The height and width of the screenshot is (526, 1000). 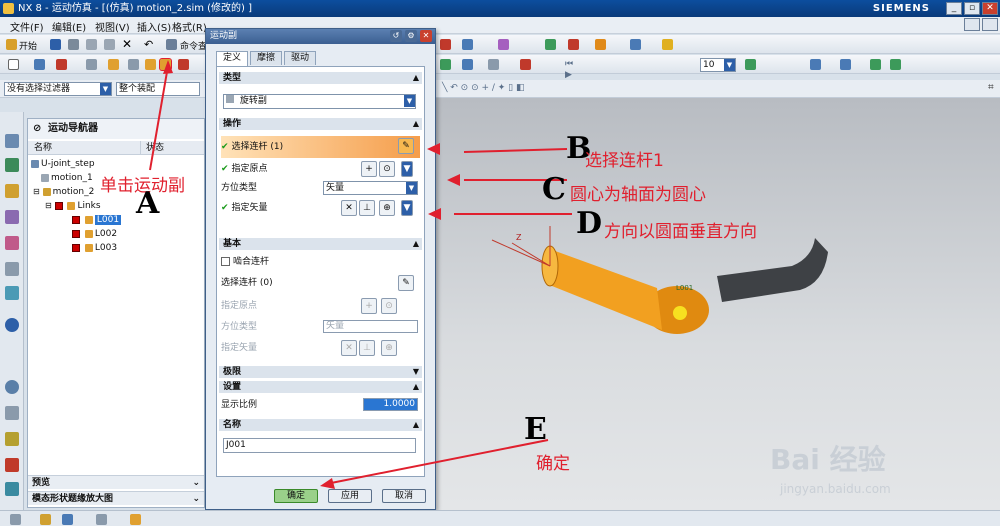 What do you see at coordinates (624, 161) in the screenshot?
I see `annotation-b-text: 选择连杆1` at bounding box center [624, 161].